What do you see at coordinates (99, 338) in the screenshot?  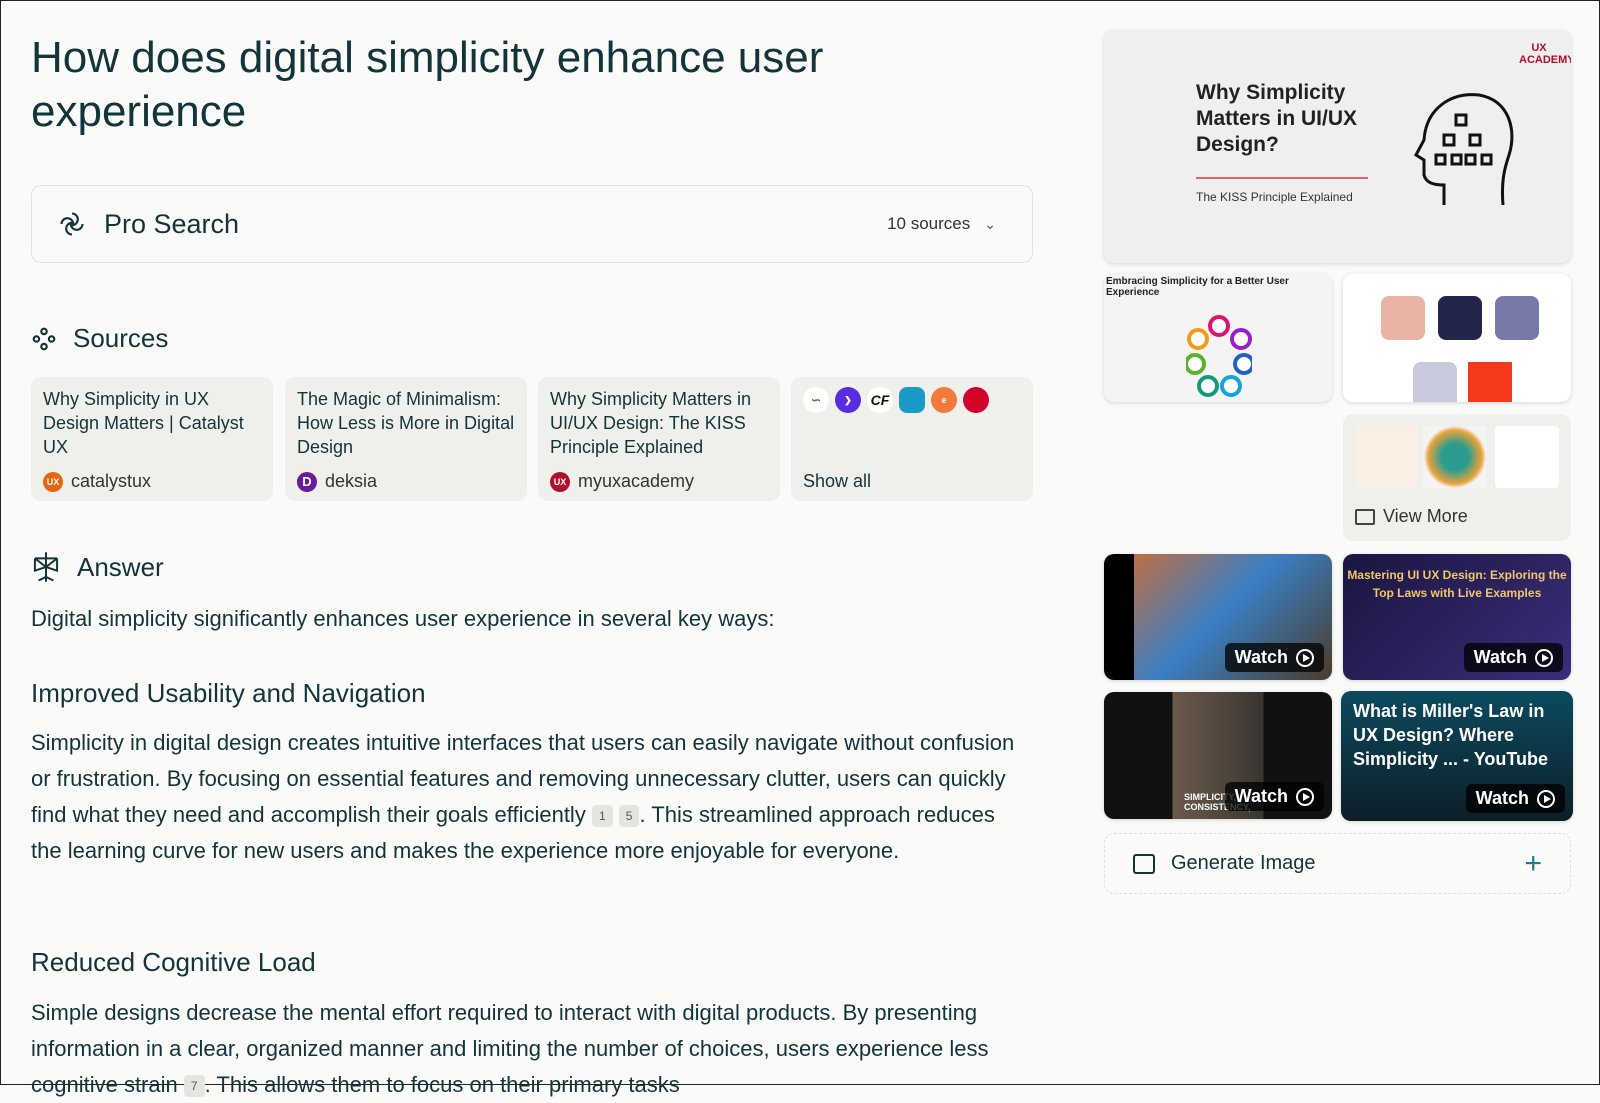 I see `sources-heading: Sources` at bounding box center [99, 338].